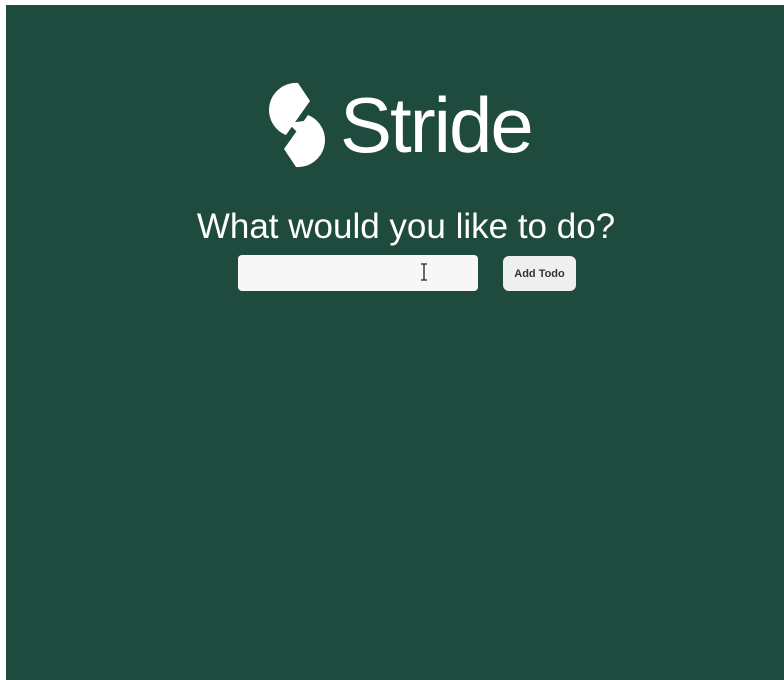  Describe the element at coordinates (406, 226) in the screenshot. I see `page-heading: What would you like to do?` at that location.